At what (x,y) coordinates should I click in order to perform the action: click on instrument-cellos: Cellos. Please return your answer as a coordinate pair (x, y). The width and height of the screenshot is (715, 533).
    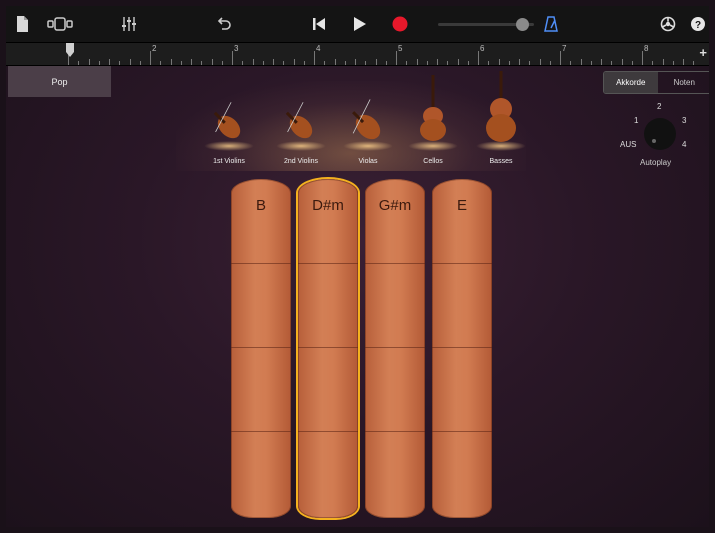
    Looking at the image, I should click on (433, 117).